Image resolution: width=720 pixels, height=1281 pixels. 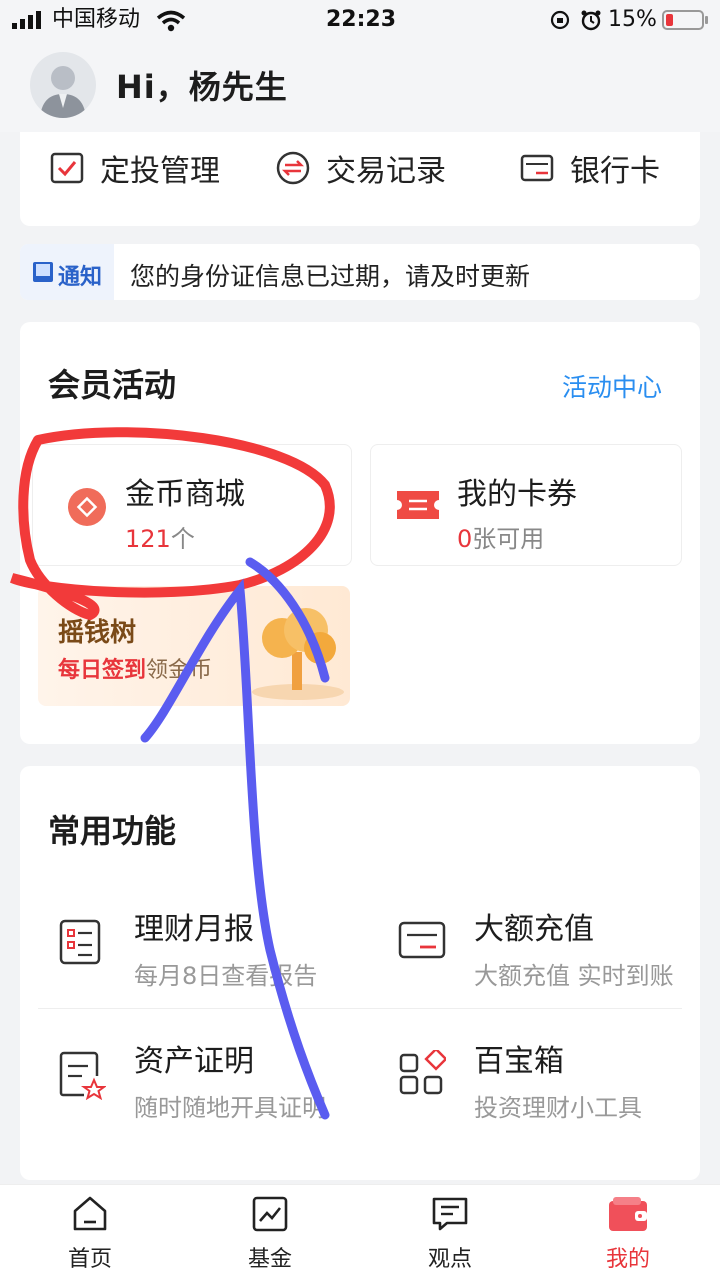 I want to click on notice-tag: 通知, so click(x=80, y=277).